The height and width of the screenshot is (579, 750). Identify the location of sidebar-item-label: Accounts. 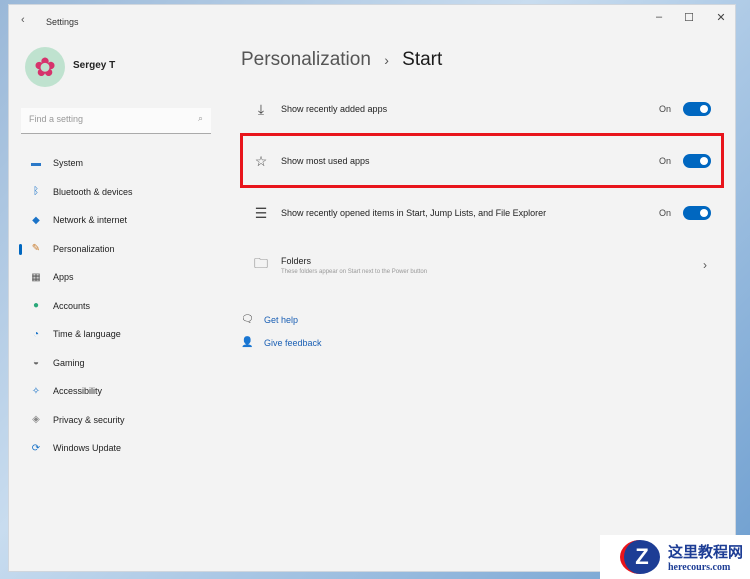
(72, 305).